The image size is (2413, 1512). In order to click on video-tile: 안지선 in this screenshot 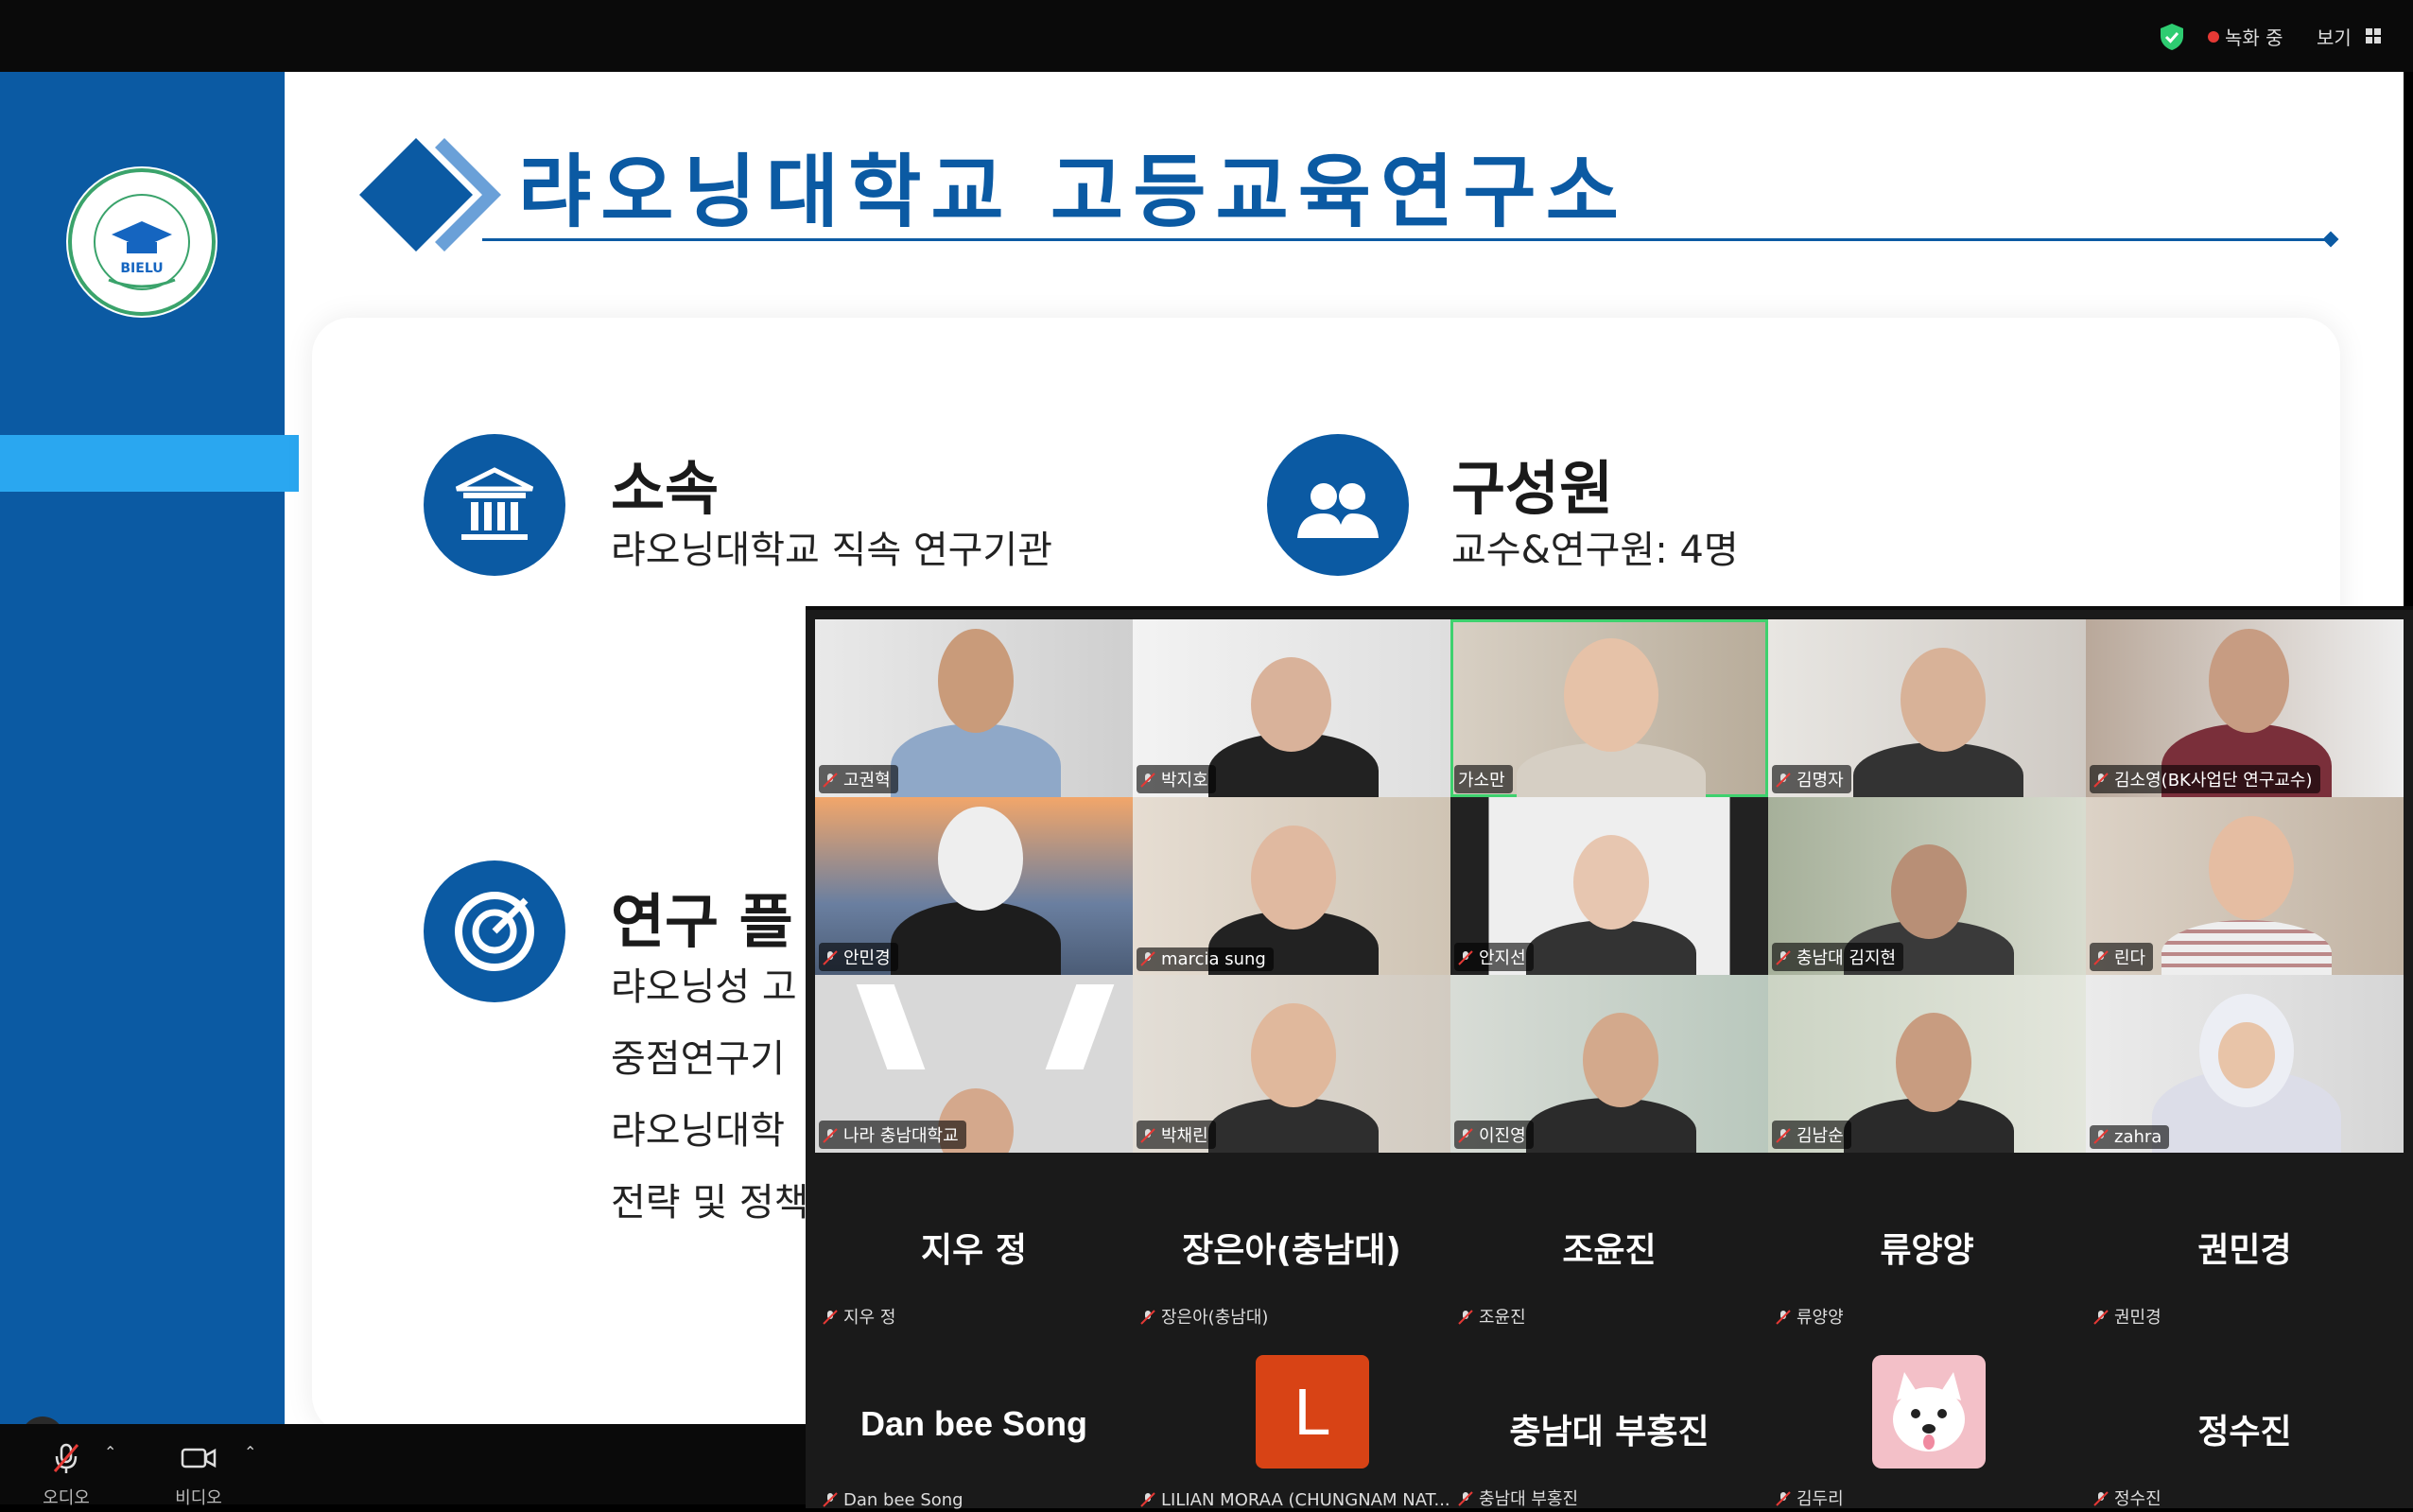, I will do `click(1609, 886)`.